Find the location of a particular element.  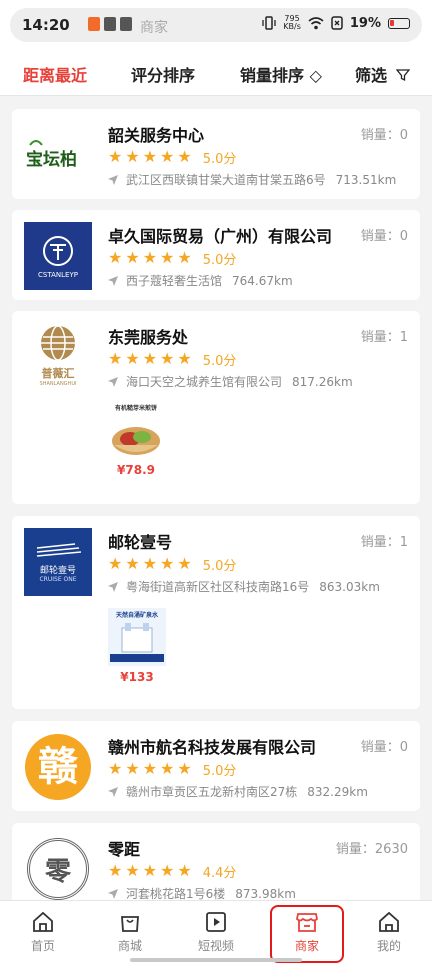

logo-text: 零 is located at coordinates (57, 871).